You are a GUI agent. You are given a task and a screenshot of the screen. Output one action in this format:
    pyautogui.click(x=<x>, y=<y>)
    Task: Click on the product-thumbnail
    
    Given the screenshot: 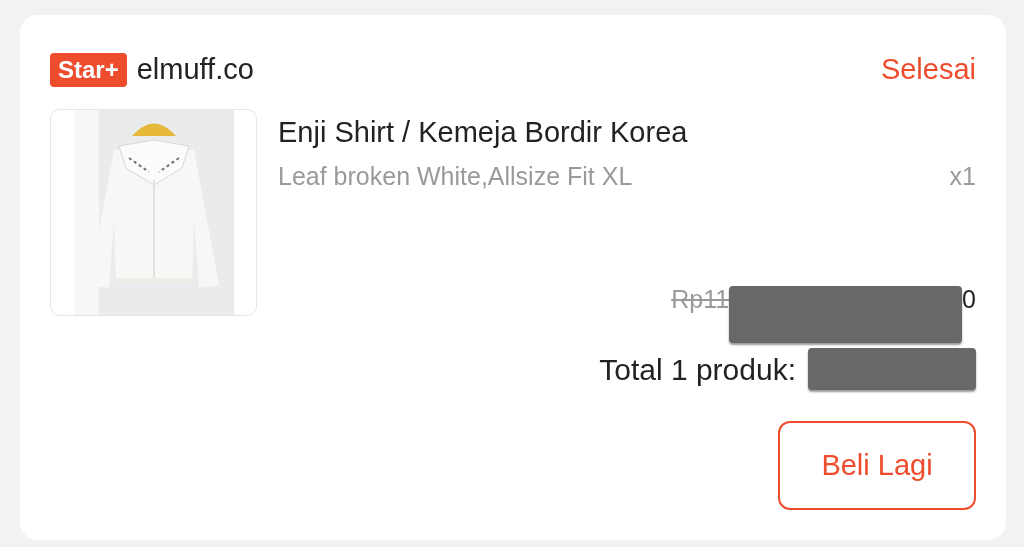 What is the action you would take?
    pyautogui.click(x=153, y=212)
    